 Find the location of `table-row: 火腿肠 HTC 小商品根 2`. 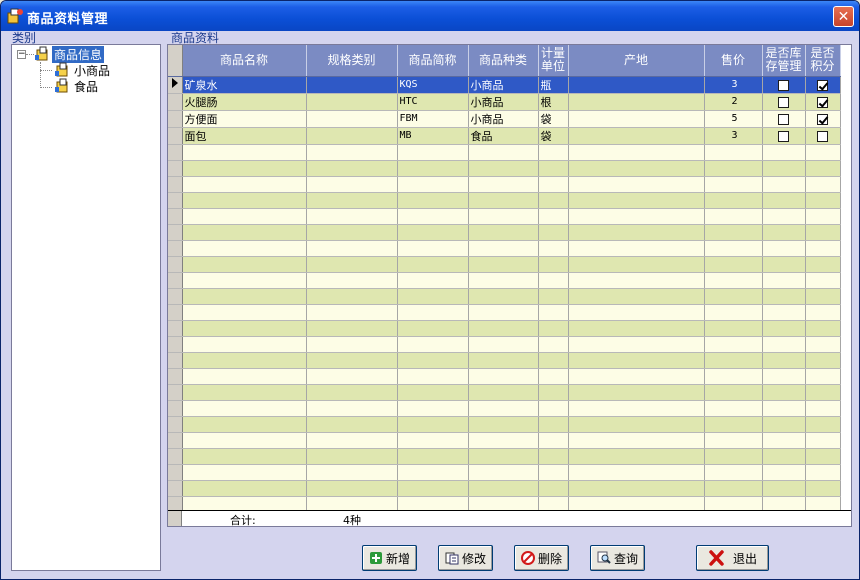

table-row: 火腿肠 HTC 小商品根 2 is located at coordinates (504, 102).